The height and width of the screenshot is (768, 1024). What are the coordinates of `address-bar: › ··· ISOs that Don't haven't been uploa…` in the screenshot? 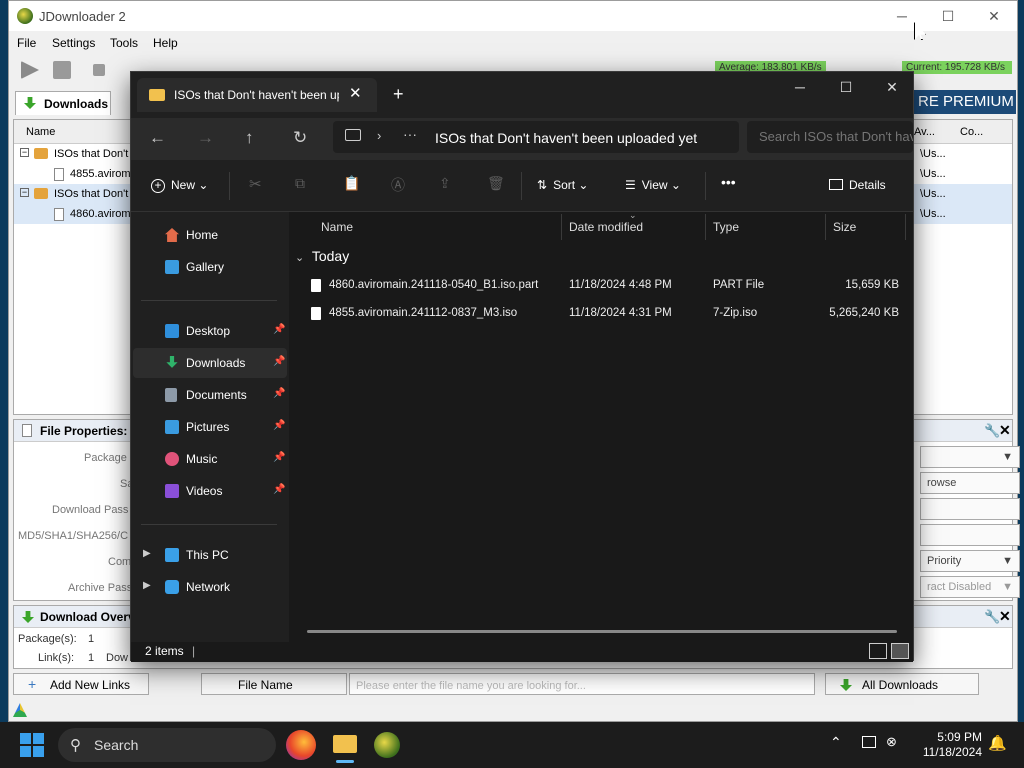 It's located at (536, 137).